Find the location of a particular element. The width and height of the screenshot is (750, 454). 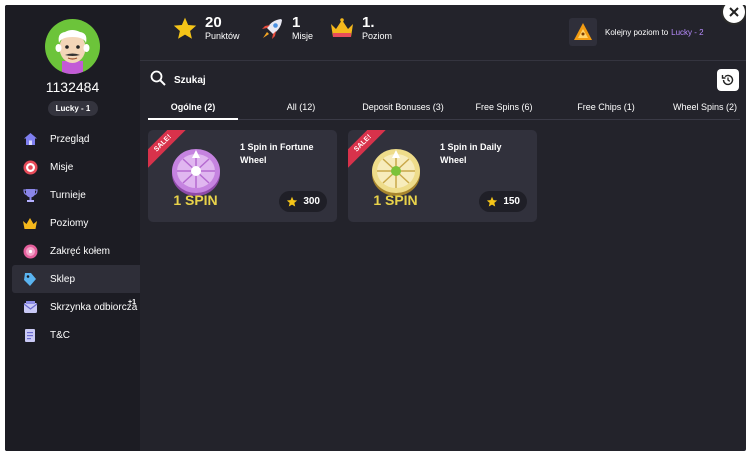

search-bar is located at coordinates (360, 80).